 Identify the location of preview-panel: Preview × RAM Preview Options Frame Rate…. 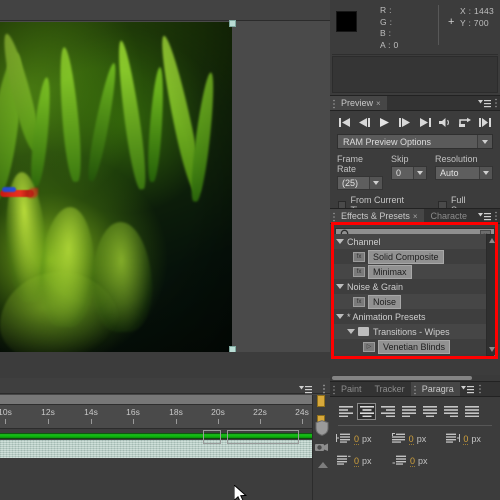
(415, 155).